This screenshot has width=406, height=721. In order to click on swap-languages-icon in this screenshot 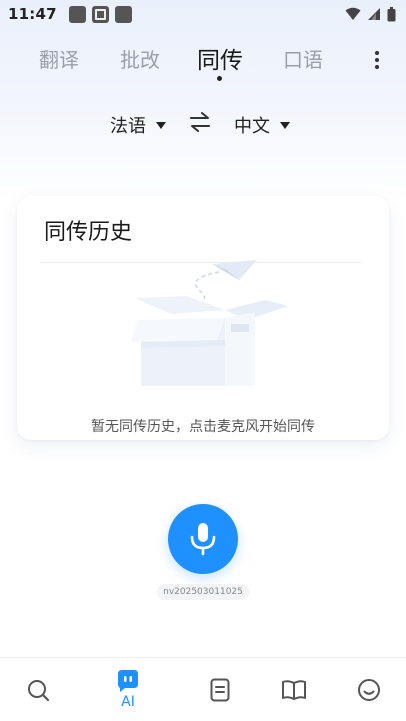, I will do `click(200, 122)`.